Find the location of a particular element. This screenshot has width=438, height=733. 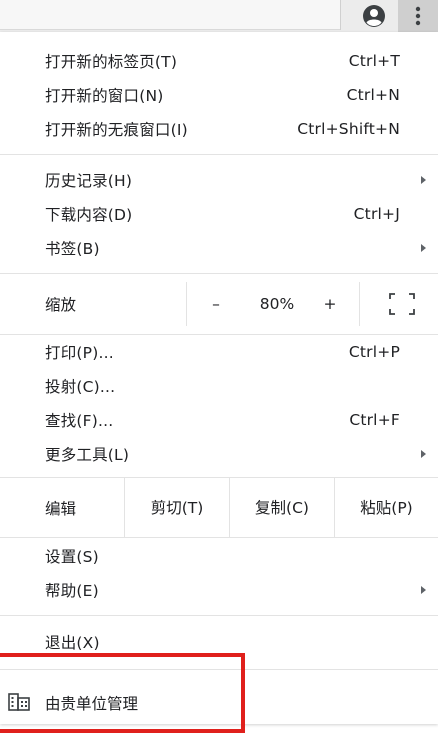

menu-item-shortcut: Ctrl+T is located at coordinates (374, 61).